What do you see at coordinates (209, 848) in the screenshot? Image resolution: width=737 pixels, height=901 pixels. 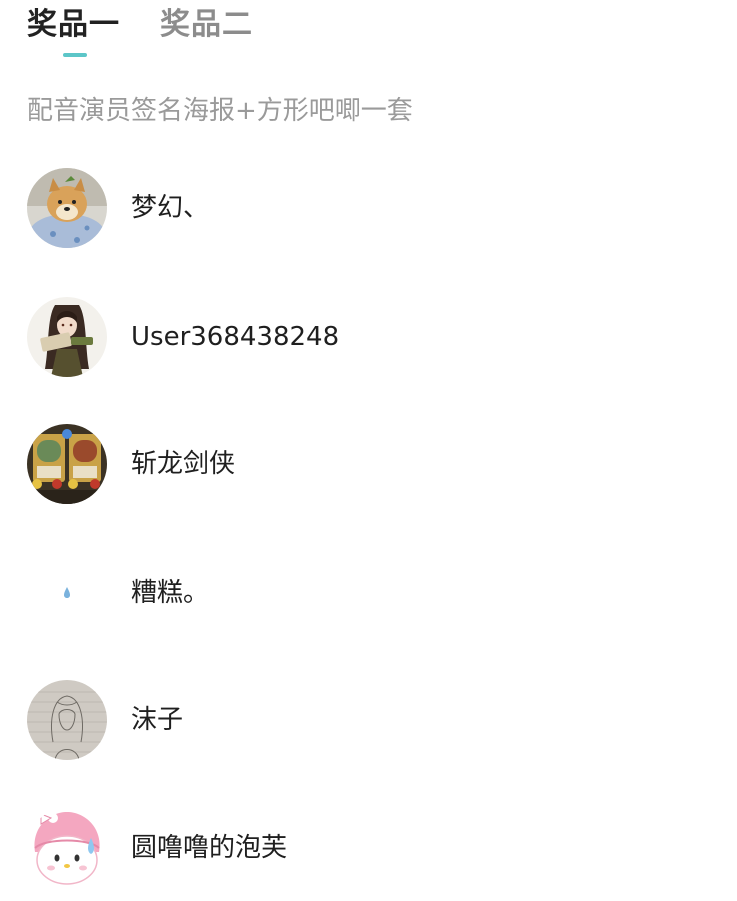 I see `winner-name: 圆噜噜的泡芙` at bounding box center [209, 848].